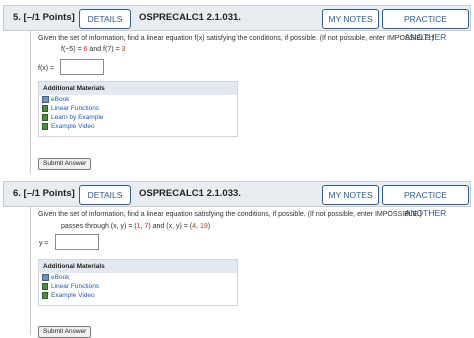  I want to click on answer-label: f(x) =, so click(46, 68).